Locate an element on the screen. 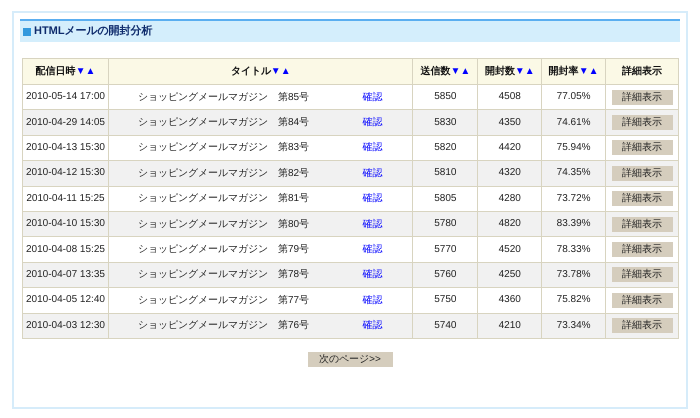  open-rate-cell: 75.82% is located at coordinates (573, 300).